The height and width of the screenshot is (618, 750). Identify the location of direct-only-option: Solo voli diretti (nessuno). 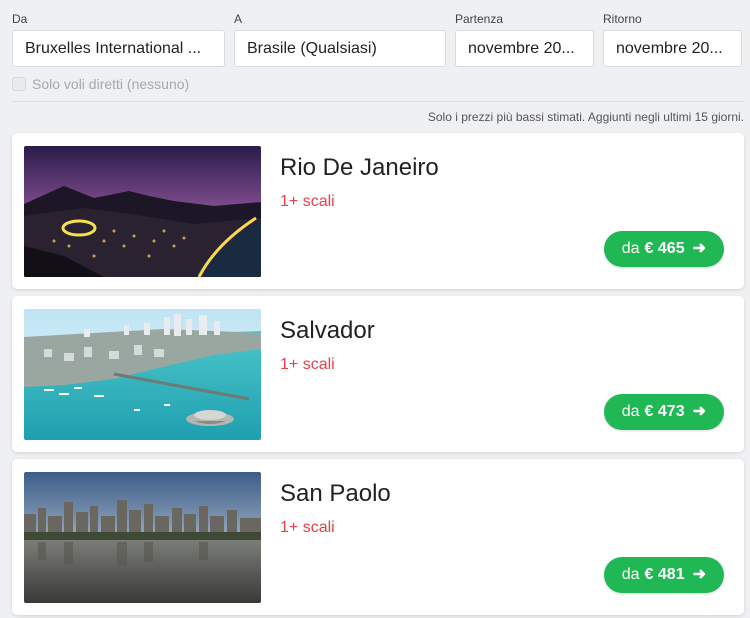
(100, 84).